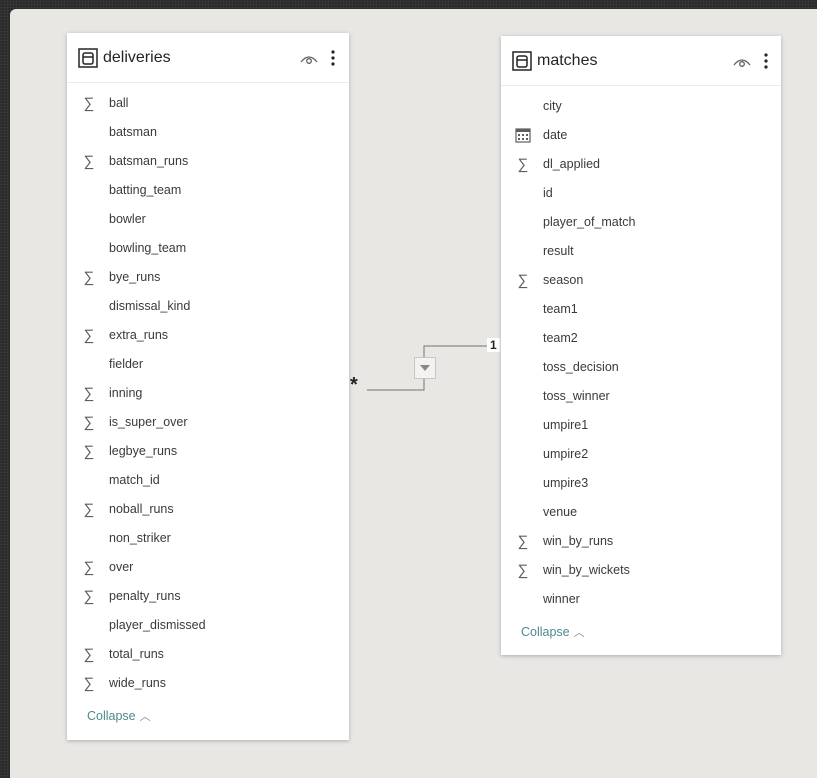 The image size is (817, 778). Describe the element at coordinates (148, 422) in the screenshot. I see `field-name: is_super_over` at that location.